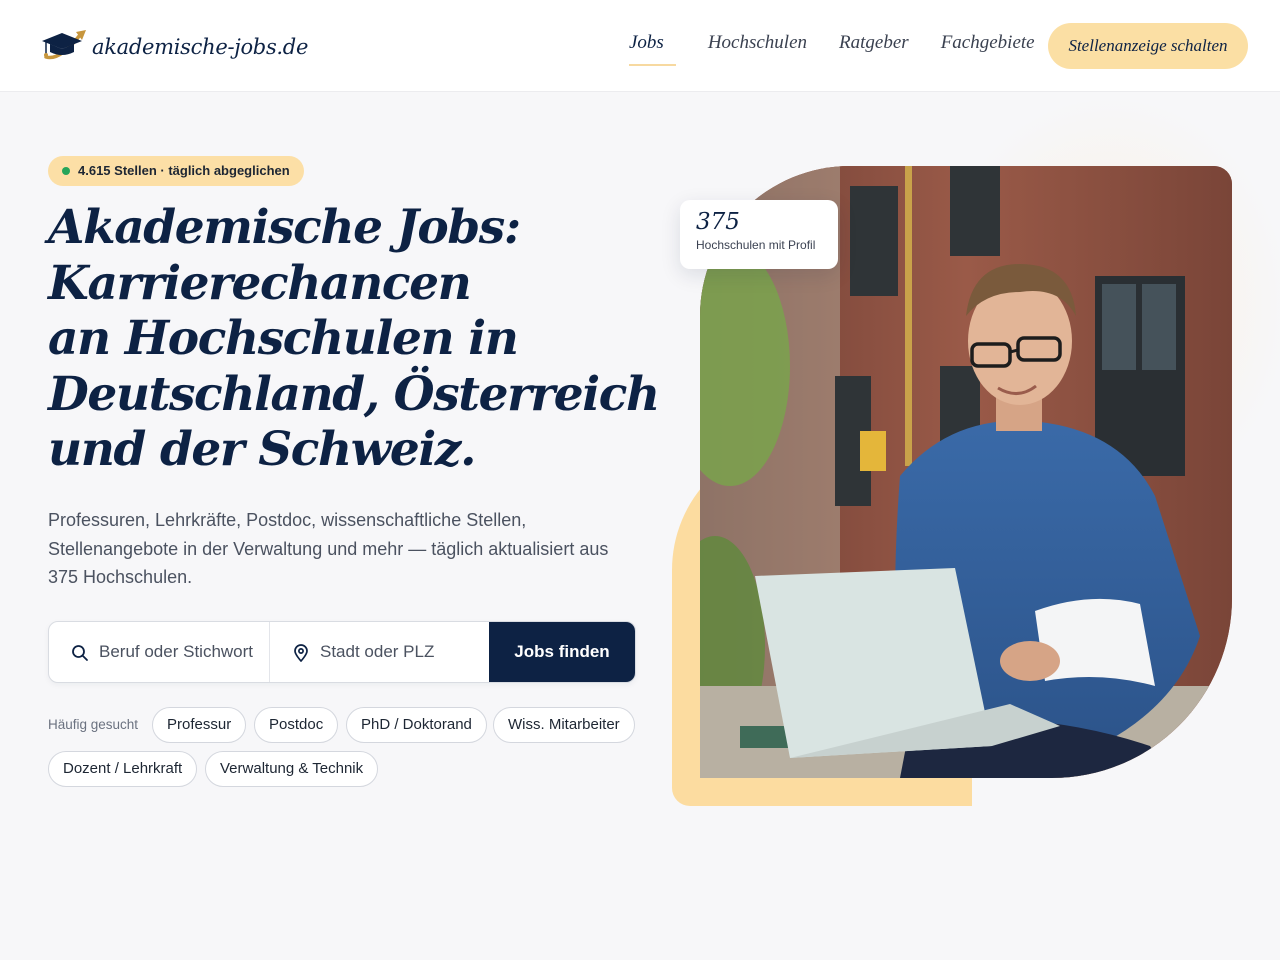 Image resolution: width=1280 pixels, height=960 pixels. I want to click on search-icon, so click(80, 653).